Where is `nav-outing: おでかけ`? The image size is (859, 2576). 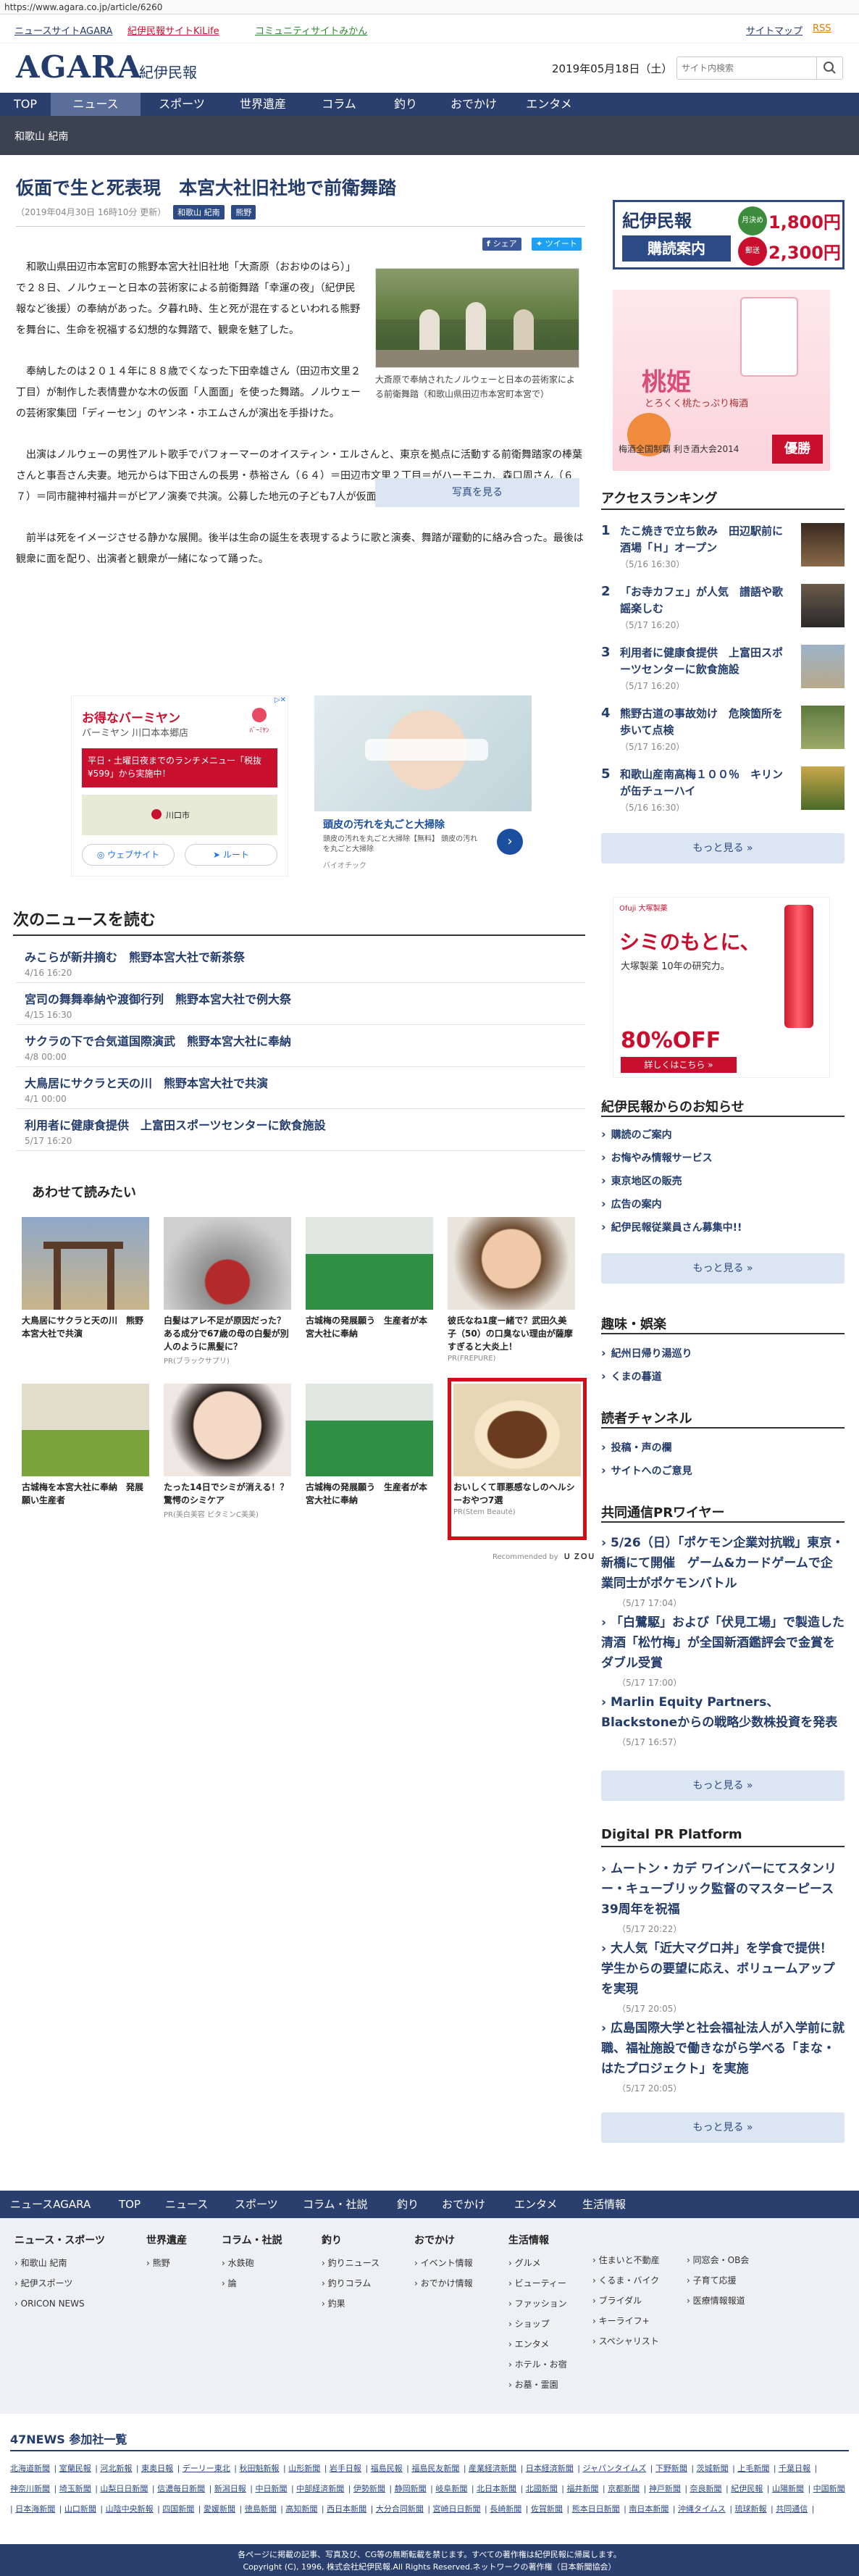
nav-outing: おでかけ is located at coordinates (473, 104).